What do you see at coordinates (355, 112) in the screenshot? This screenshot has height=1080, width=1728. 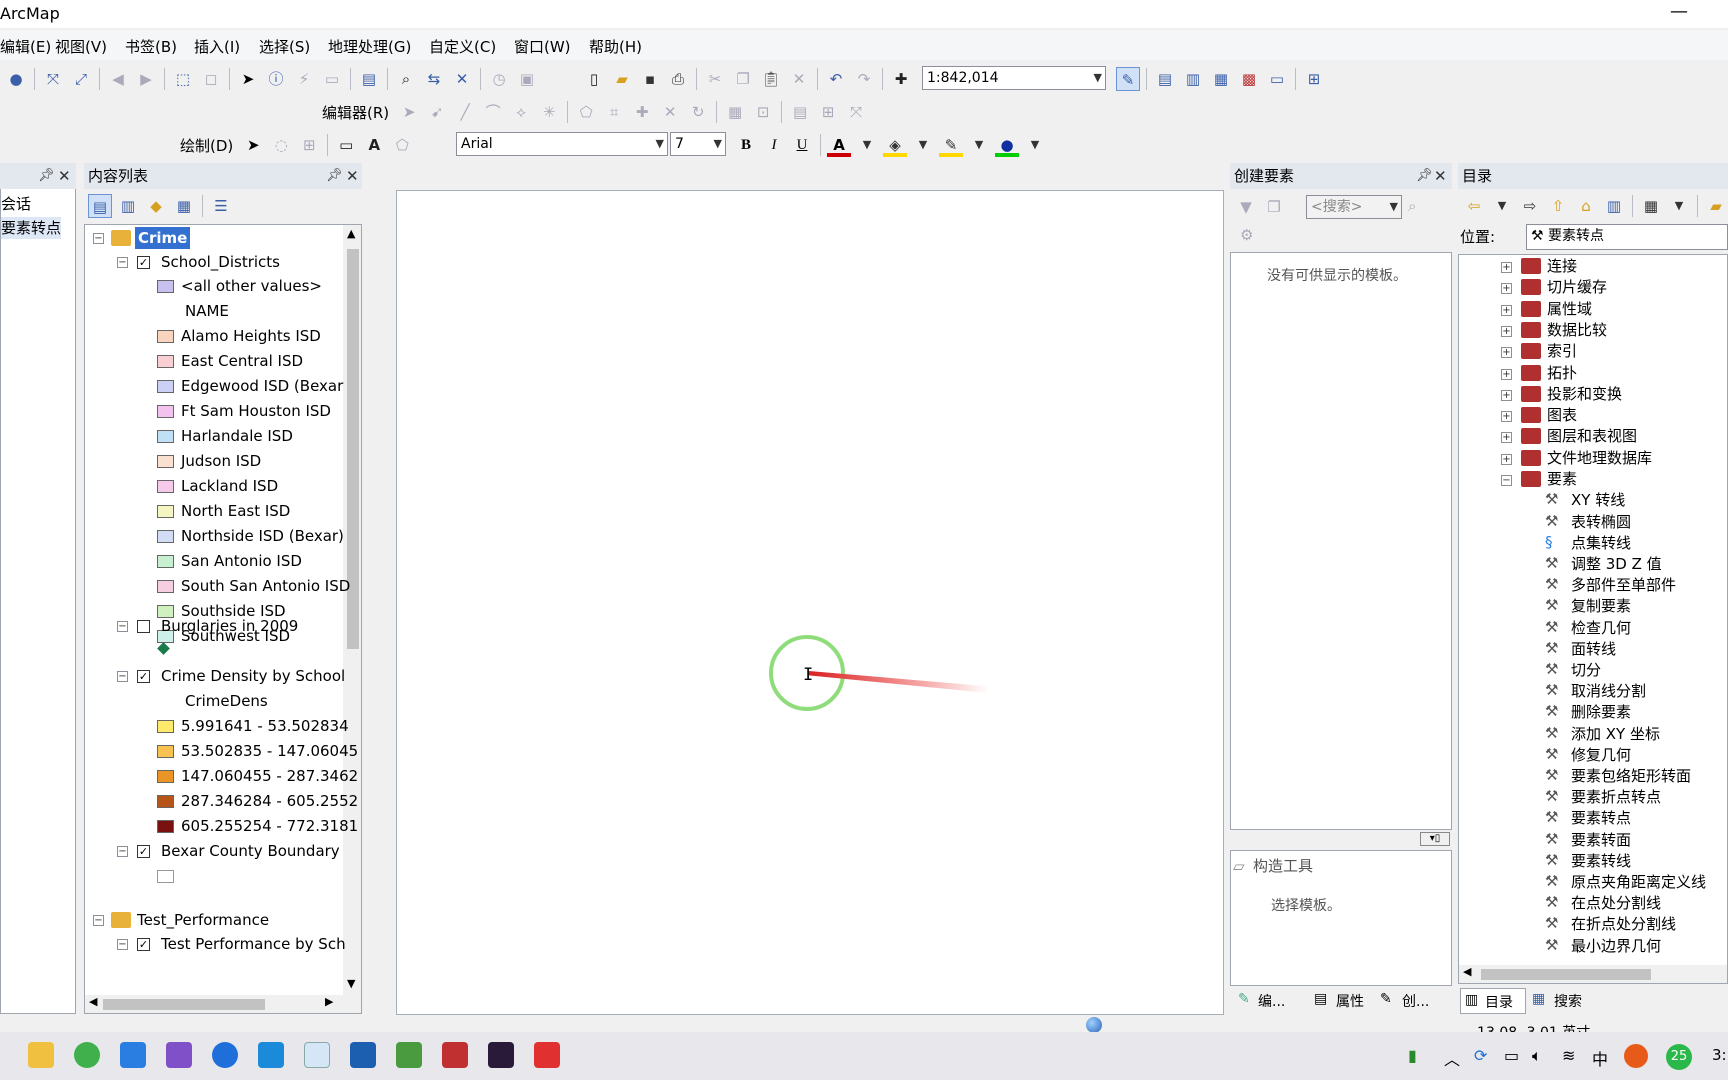 I see `editor-menu: 编辑器(R)` at bounding box center [355, 112].